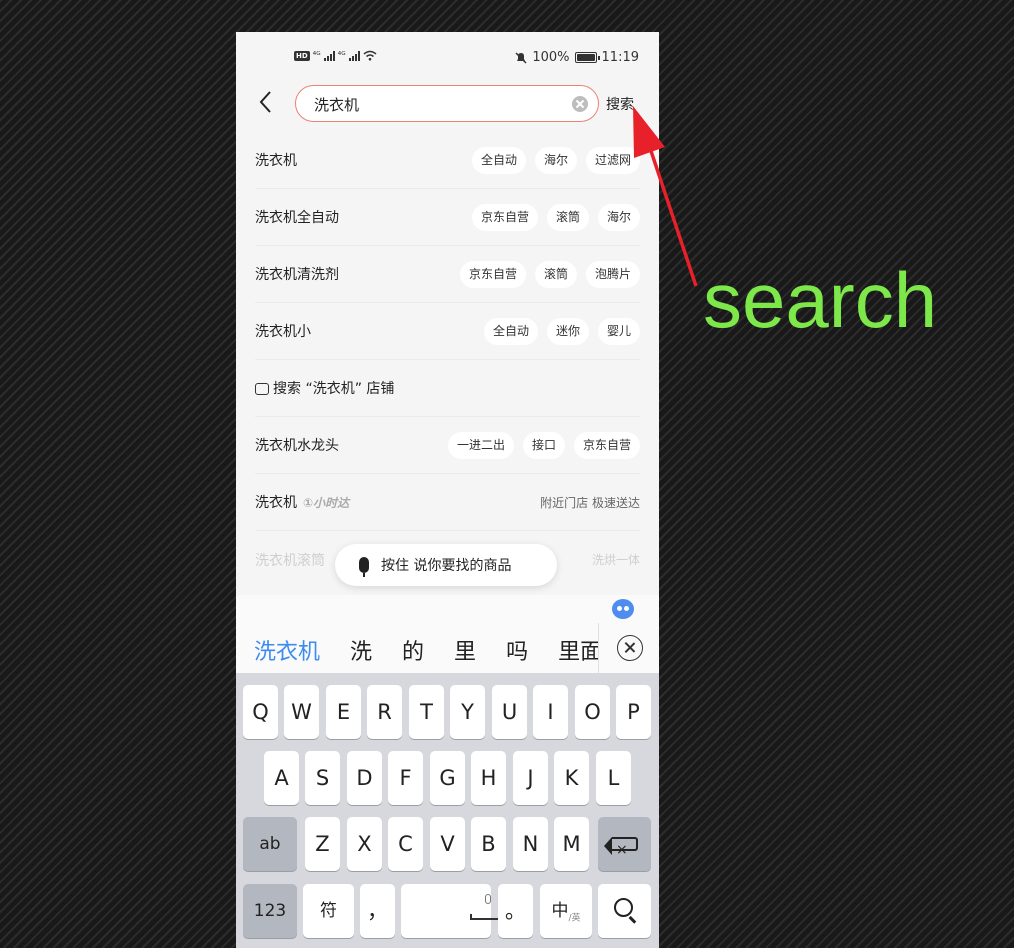  Describe the element at coordinates (447, 58) in the screenshot. I see `status-bar: HD ⁴ᴳ ⁴ᴳ 100% 11:19` at that location.